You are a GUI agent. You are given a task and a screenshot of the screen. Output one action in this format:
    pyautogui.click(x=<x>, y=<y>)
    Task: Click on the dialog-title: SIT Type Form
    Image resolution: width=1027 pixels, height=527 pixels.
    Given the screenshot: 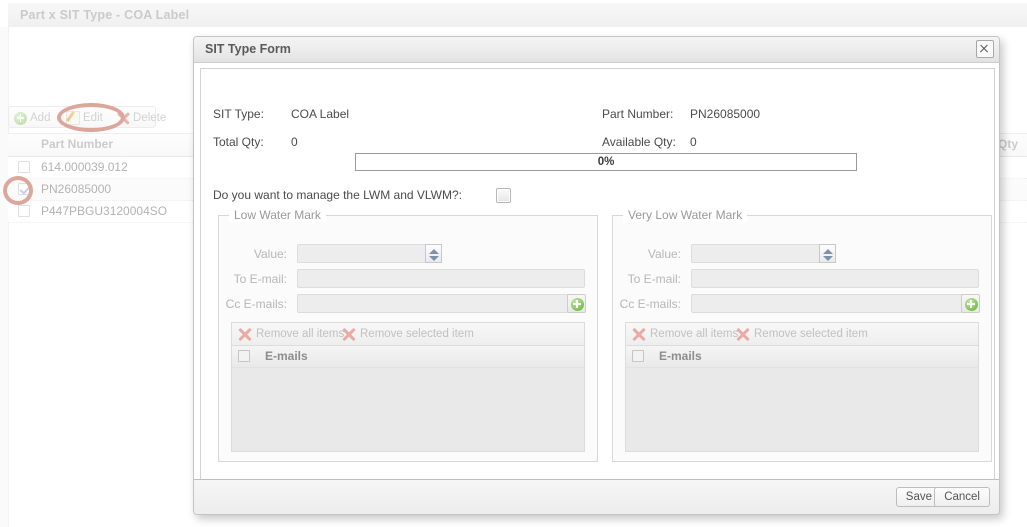 What is the action you would take?
    pyautogui.click(x=248, y=49)
    